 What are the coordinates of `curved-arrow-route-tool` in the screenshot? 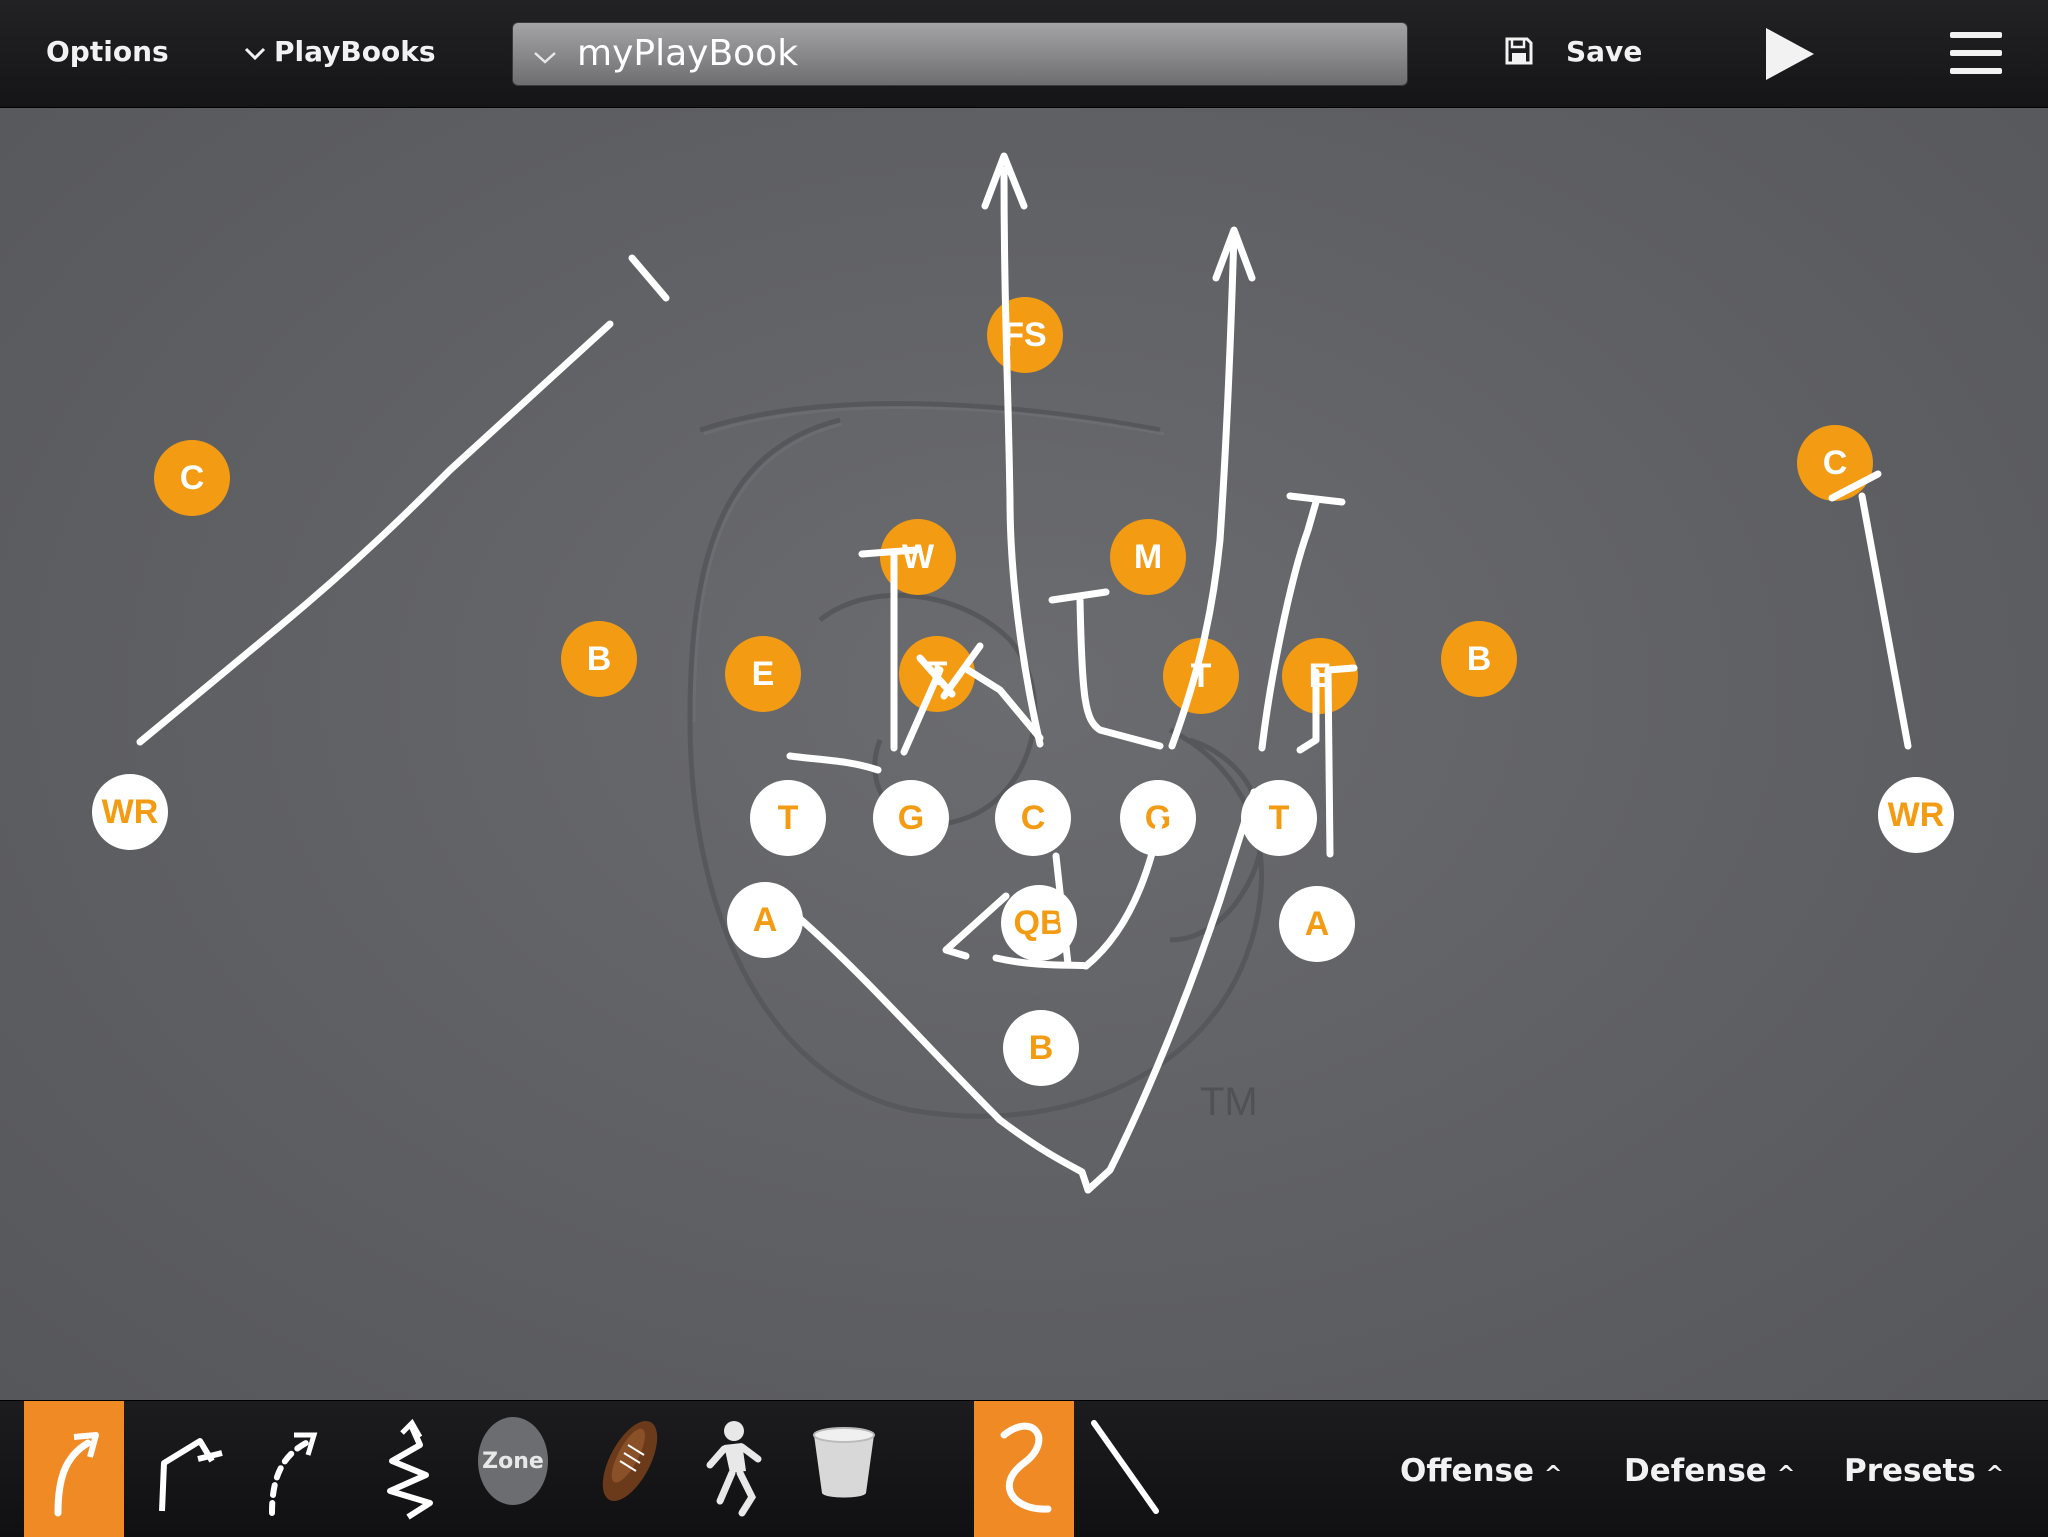 It's located at (74, 1469).